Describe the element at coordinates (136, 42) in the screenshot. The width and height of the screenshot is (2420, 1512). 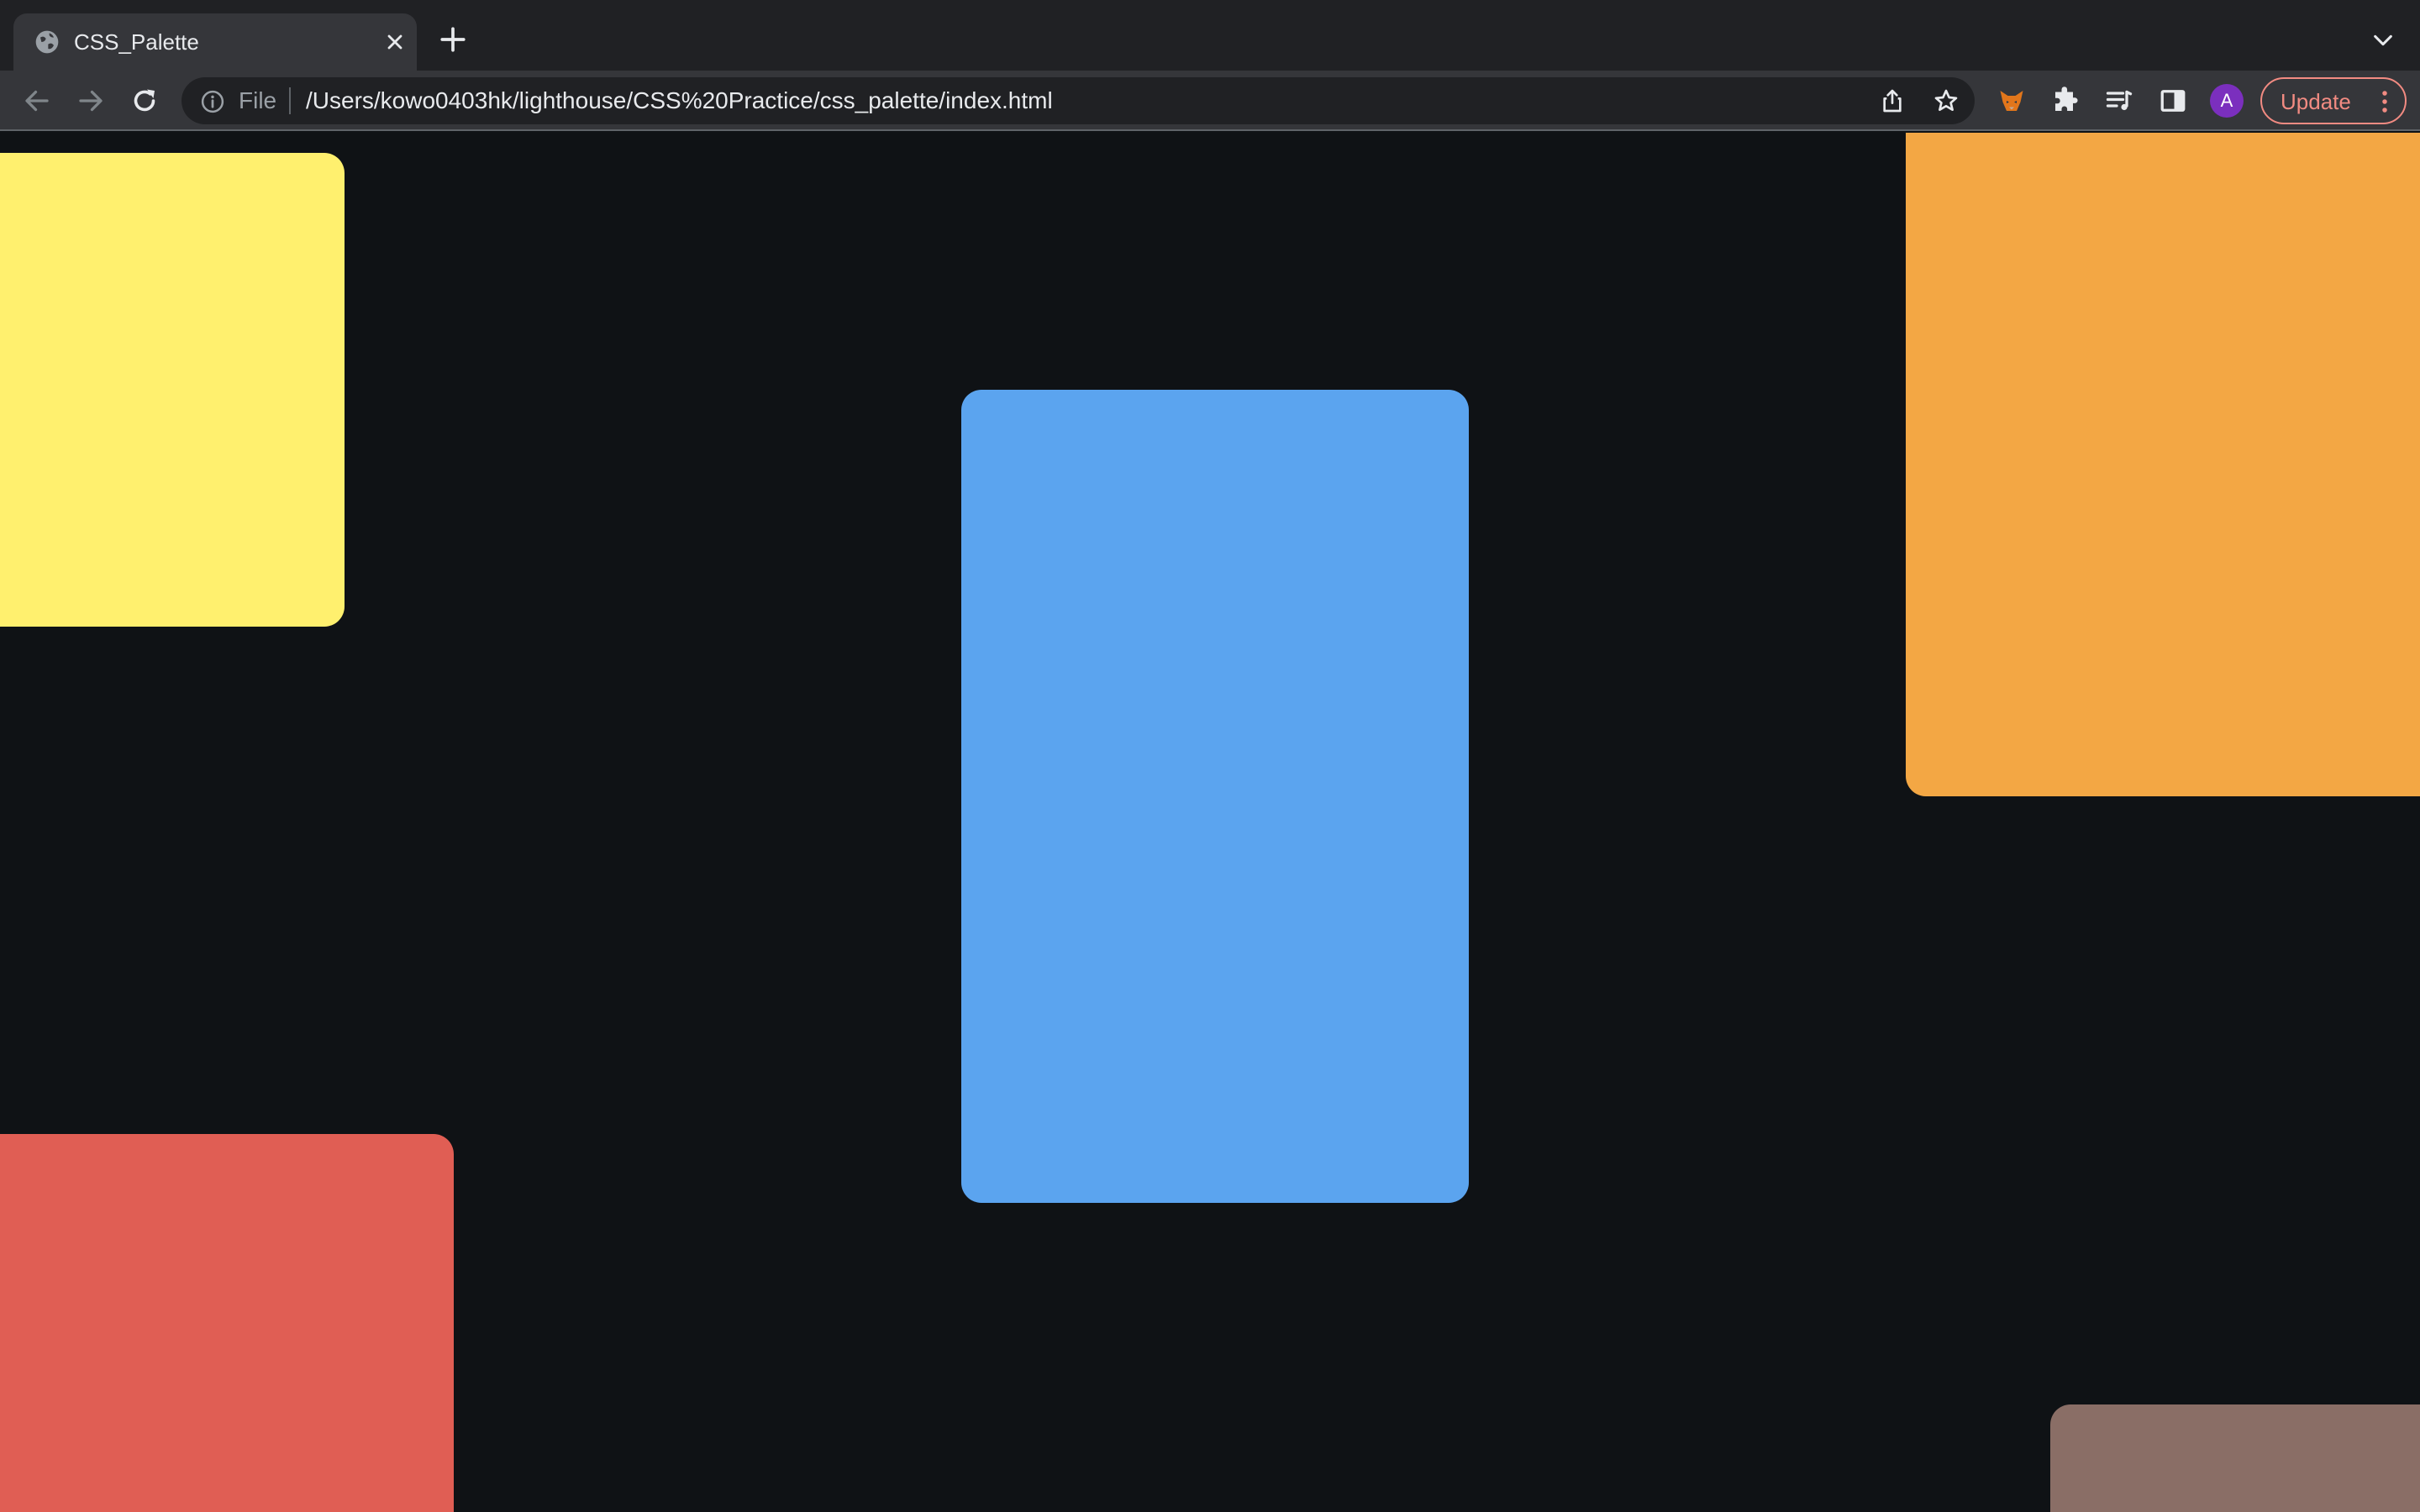
I see `tab-title: CSS_Palette` at that location.